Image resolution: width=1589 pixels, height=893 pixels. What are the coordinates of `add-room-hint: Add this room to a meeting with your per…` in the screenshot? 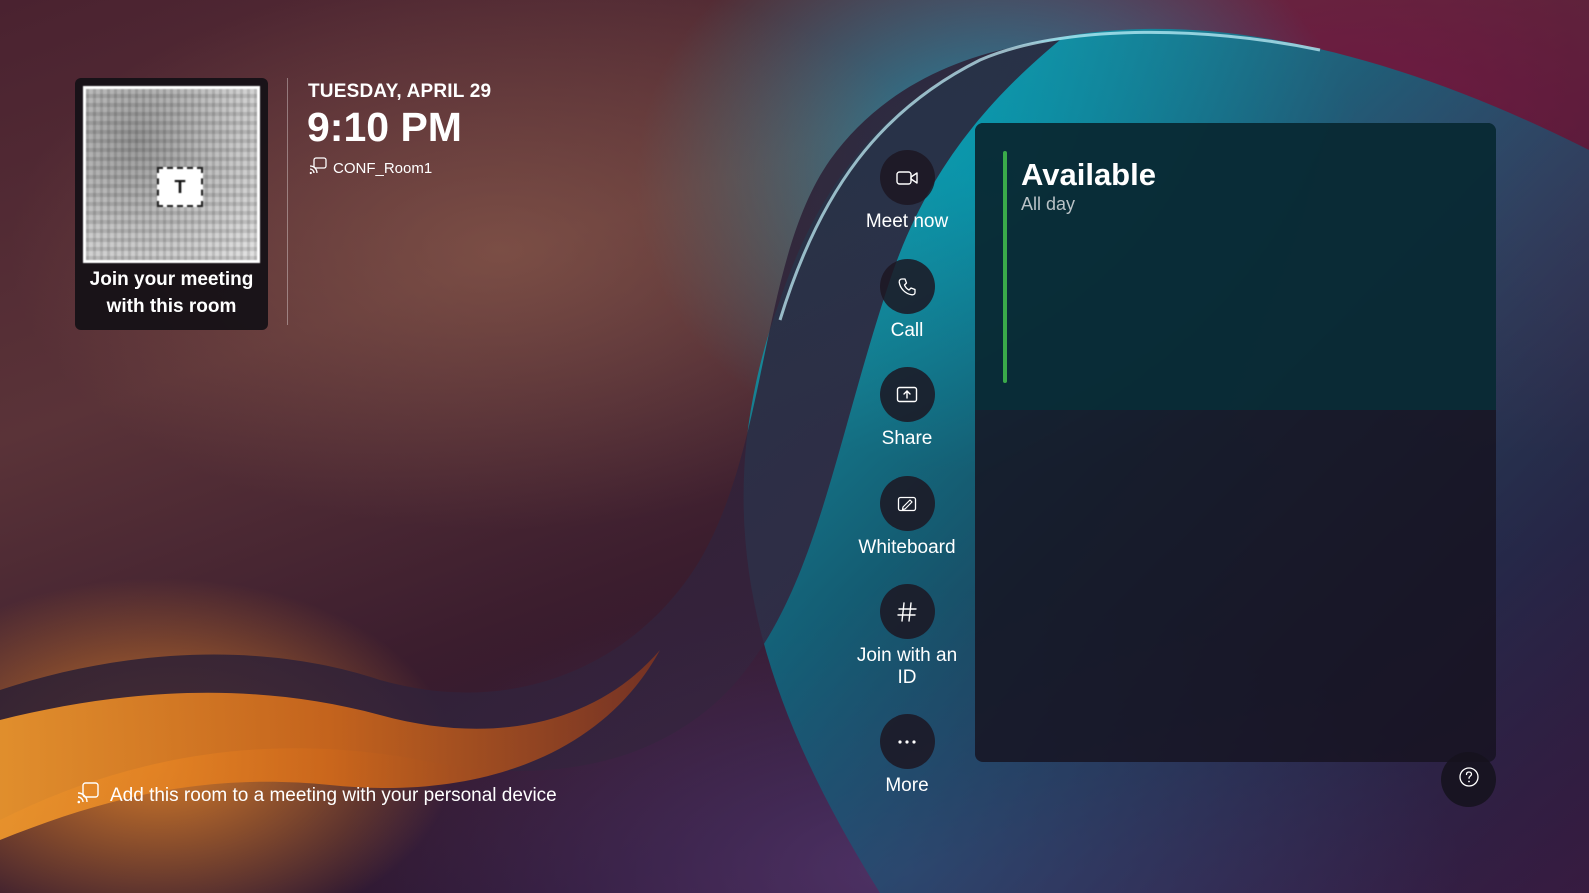 It's located at (316, 796).